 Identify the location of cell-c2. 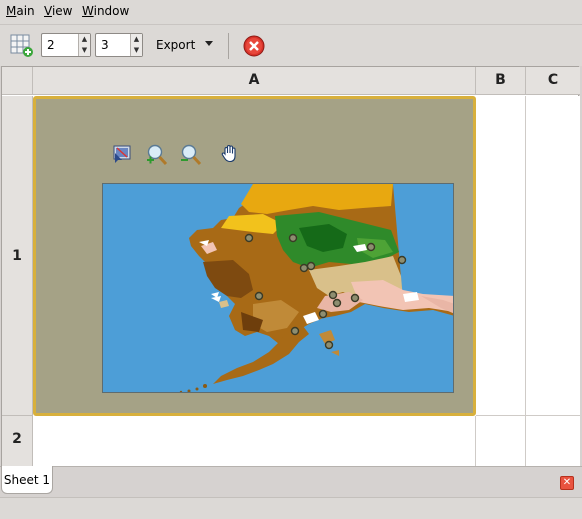
(553, 441).